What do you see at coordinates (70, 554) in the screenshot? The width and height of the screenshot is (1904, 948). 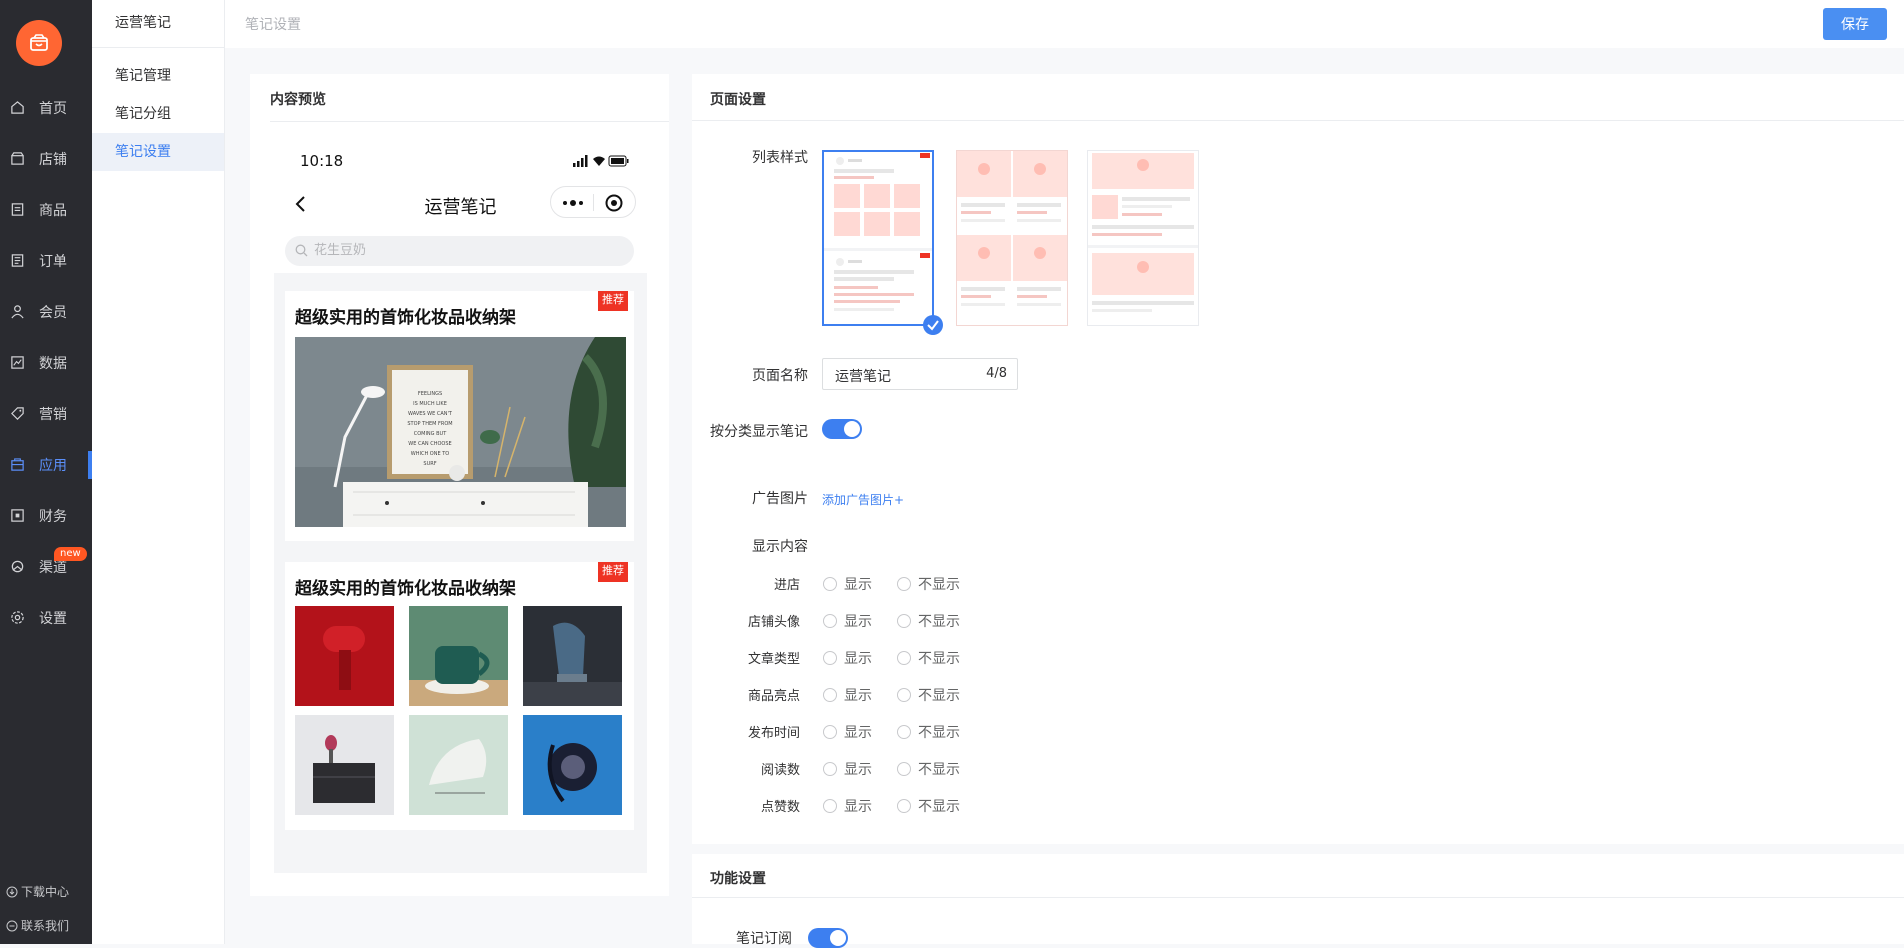 I see `new-badge: new` at bounding box center [70, 554].